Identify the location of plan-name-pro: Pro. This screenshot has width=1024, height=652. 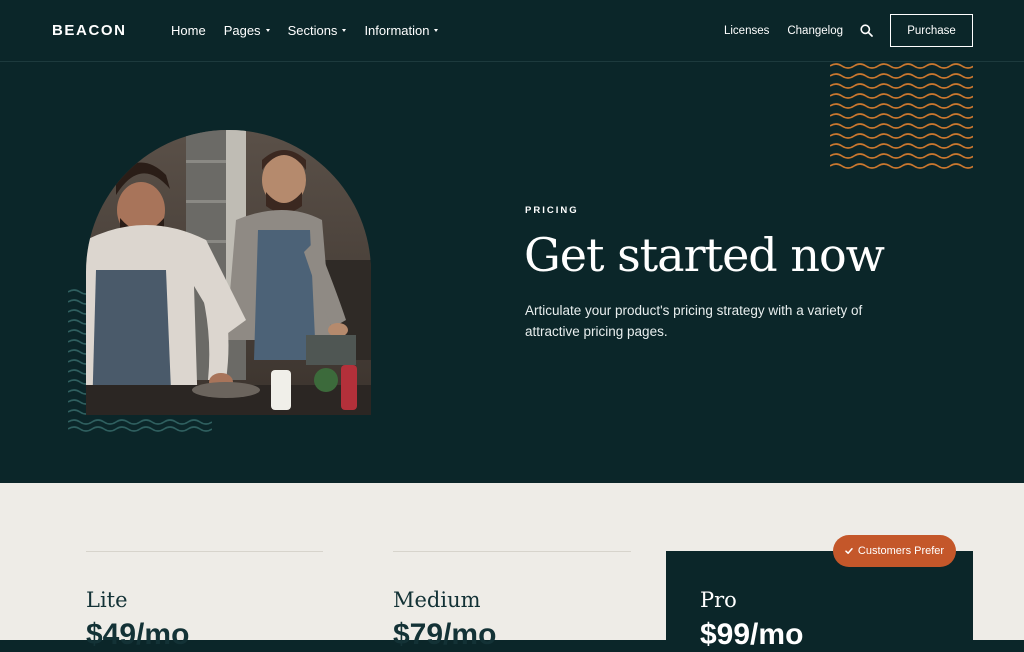
(718, 600).